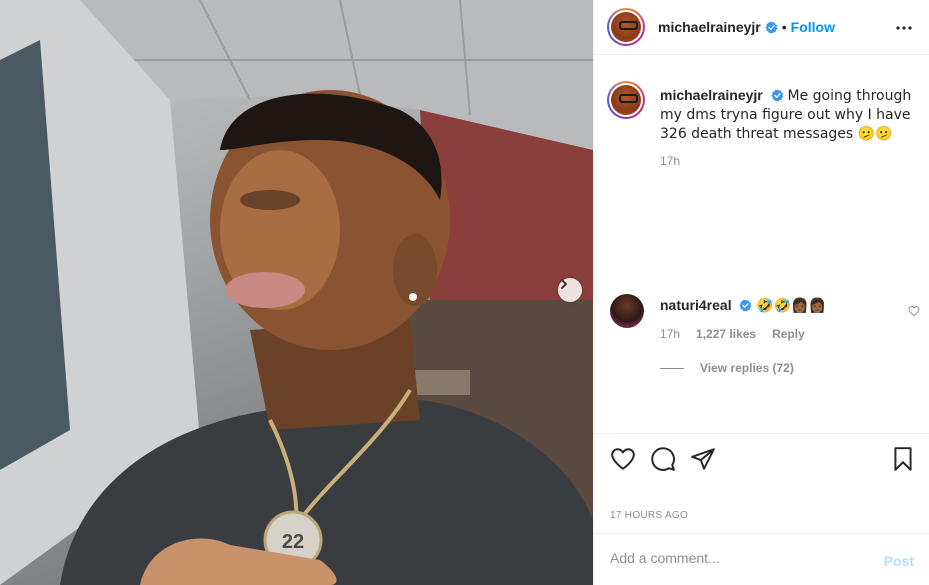  I want to click on comment-time: 17h, so click(670, 334).